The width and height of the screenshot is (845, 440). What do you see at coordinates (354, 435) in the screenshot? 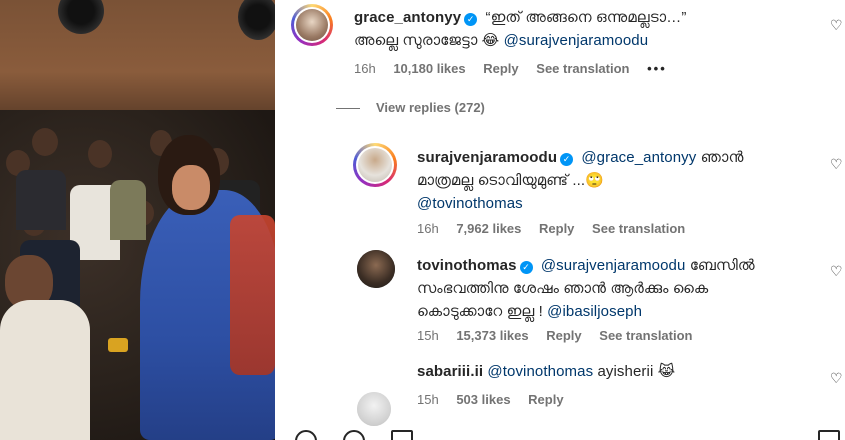
I see `comment-icon` at bounding box center [354, 435].